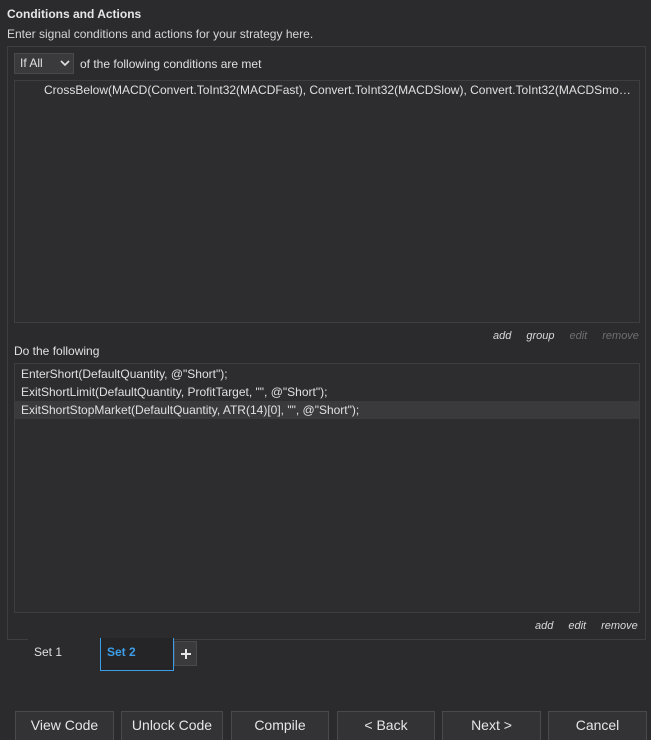 Image resolution: width=651 pixels, height=740 pixels. I want to click on action-edit-link: edit, so click(577, 626).